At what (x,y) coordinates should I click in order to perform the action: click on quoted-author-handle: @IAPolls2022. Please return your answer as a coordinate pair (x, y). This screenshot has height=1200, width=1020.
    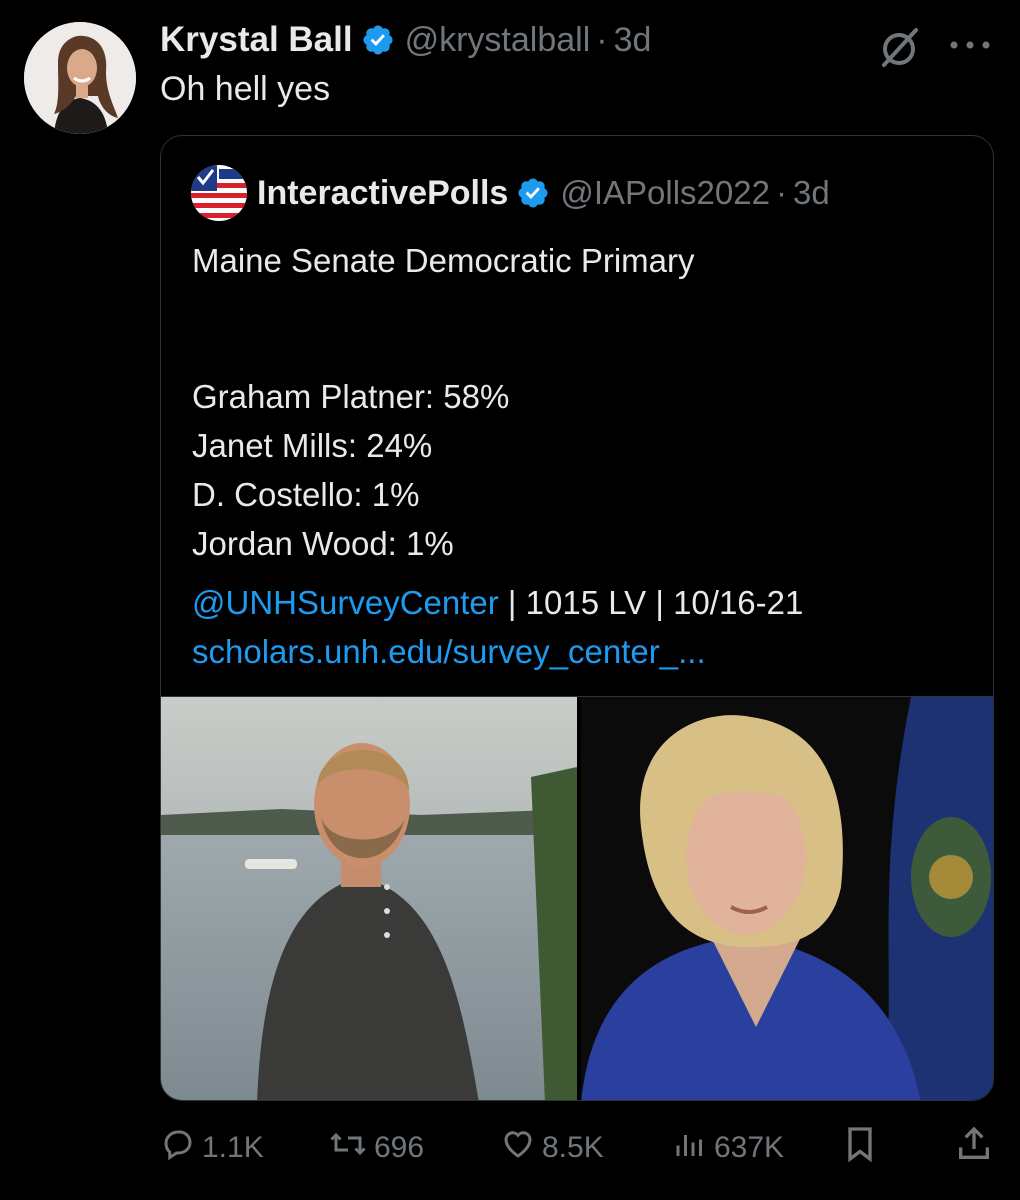
    Looking at the image, I should click on (665, 193).